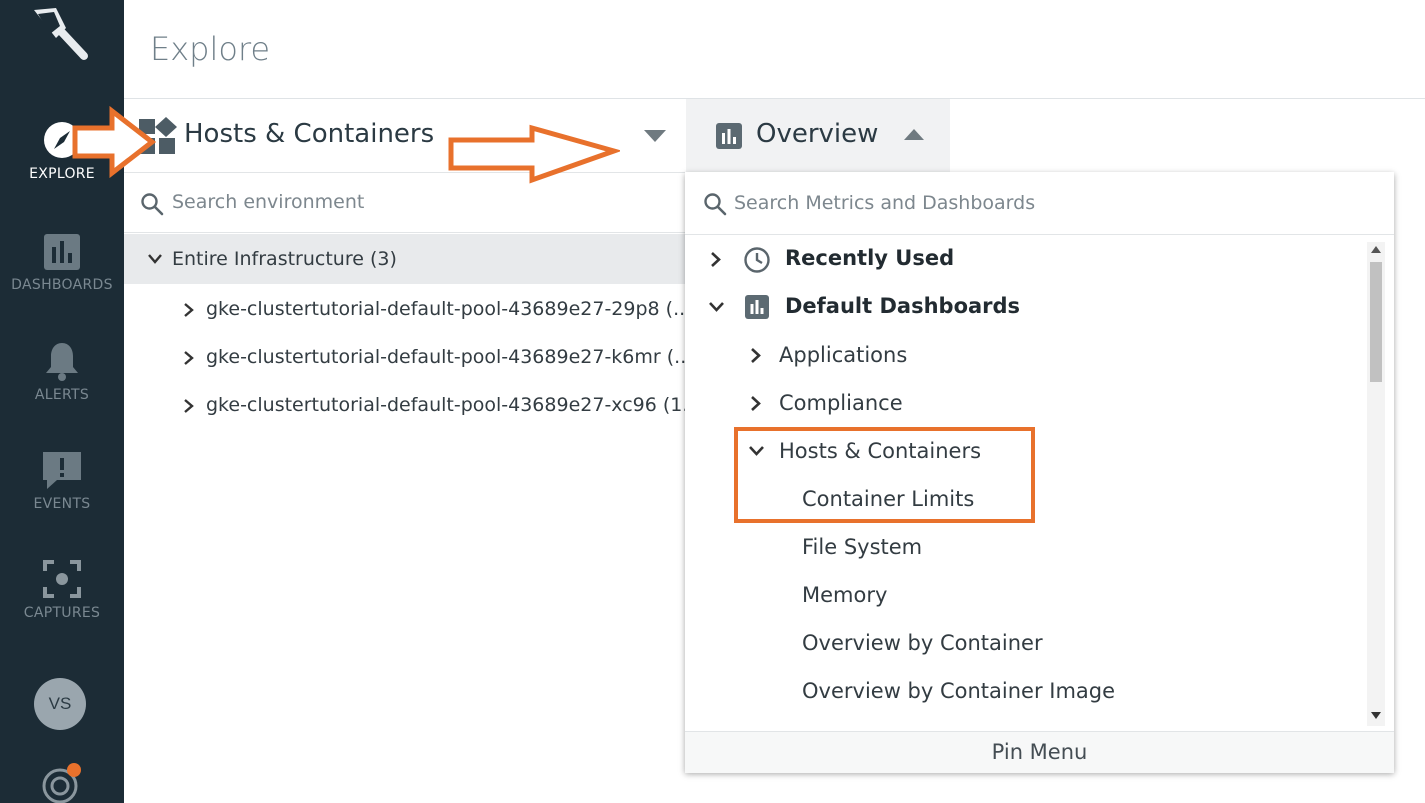  What do you see at coordinates (1025, 355) in the screenshot?
I see `menu-item-applications: Applications` at bounding box center [1025, 355].